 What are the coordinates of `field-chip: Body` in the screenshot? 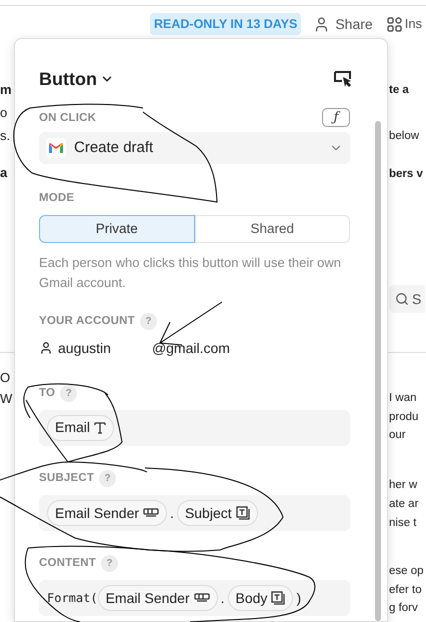 It's located at (261, 598).